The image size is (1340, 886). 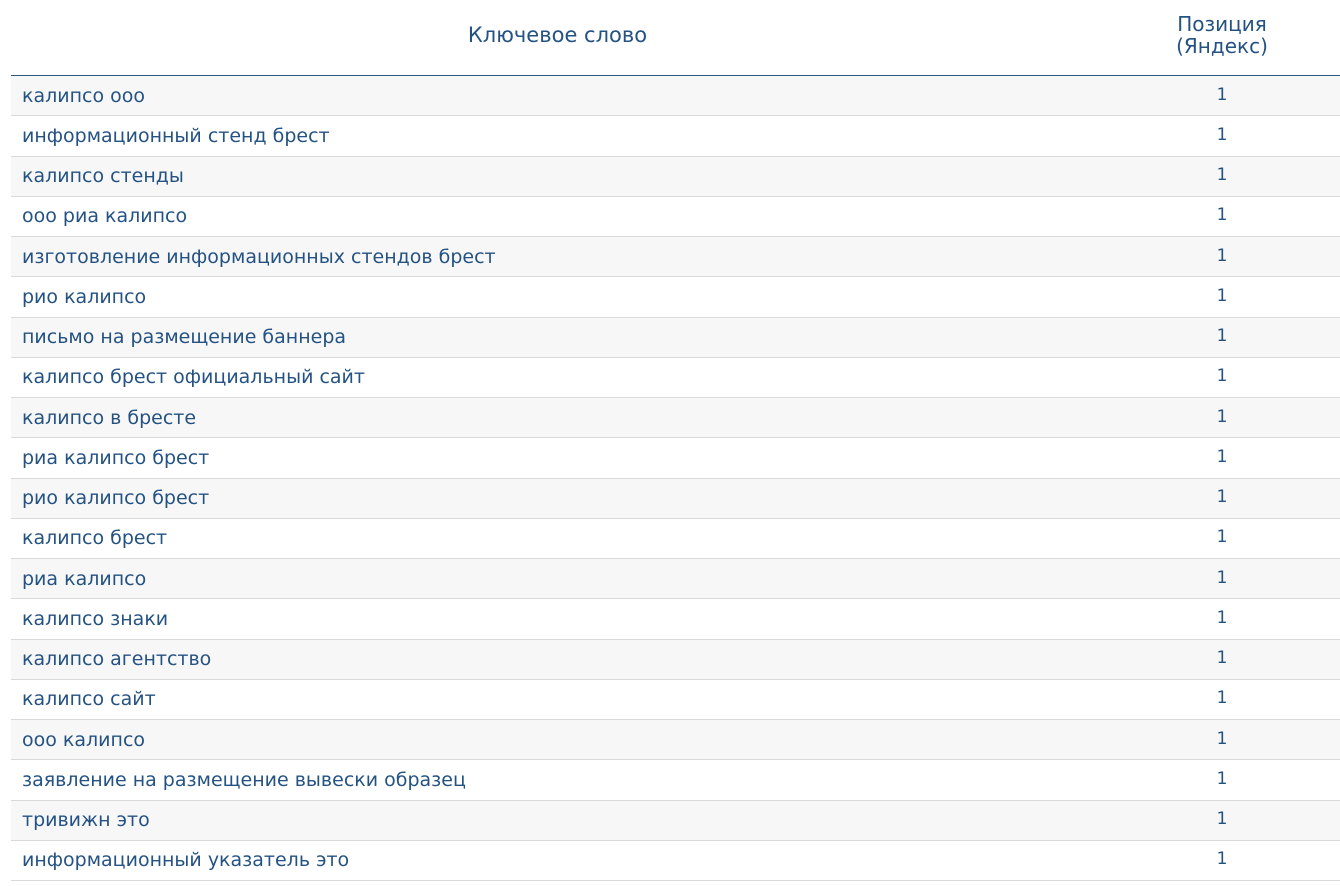 I want to click on table-row: риа калипсо брест 1, so click(x=675, y=458).